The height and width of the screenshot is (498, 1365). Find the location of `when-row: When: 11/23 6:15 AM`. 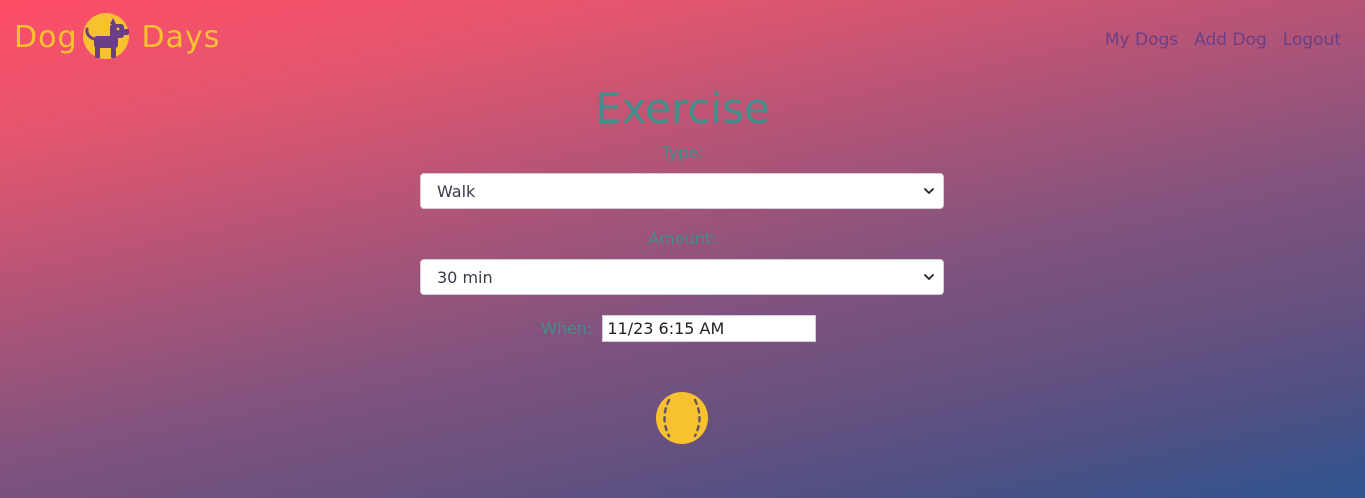

when-row: When: 11/23 6:15 AM is located at coordinates (679, 328).